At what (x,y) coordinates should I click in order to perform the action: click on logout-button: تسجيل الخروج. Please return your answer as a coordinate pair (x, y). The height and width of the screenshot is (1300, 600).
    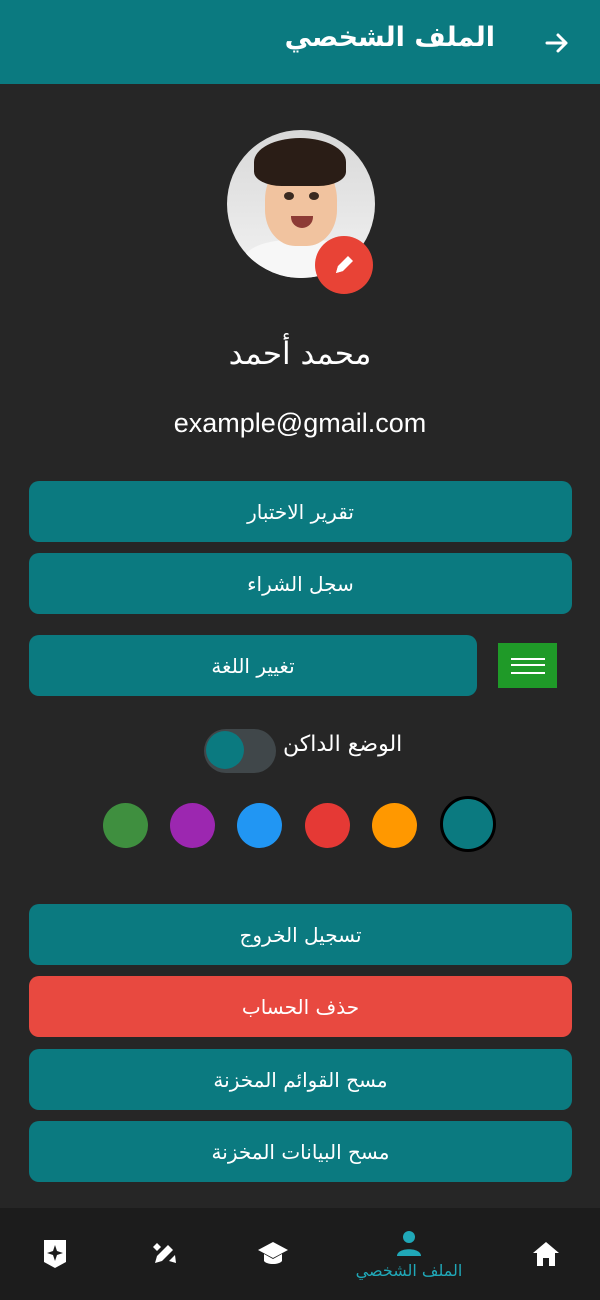
    Looking at the image, I should click on (300, 934).